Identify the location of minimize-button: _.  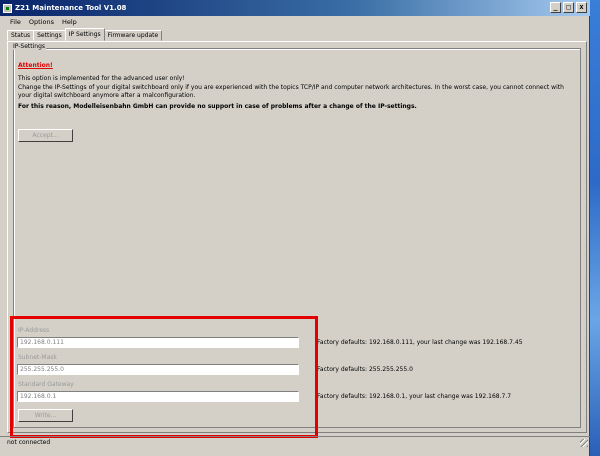
(555, 7).